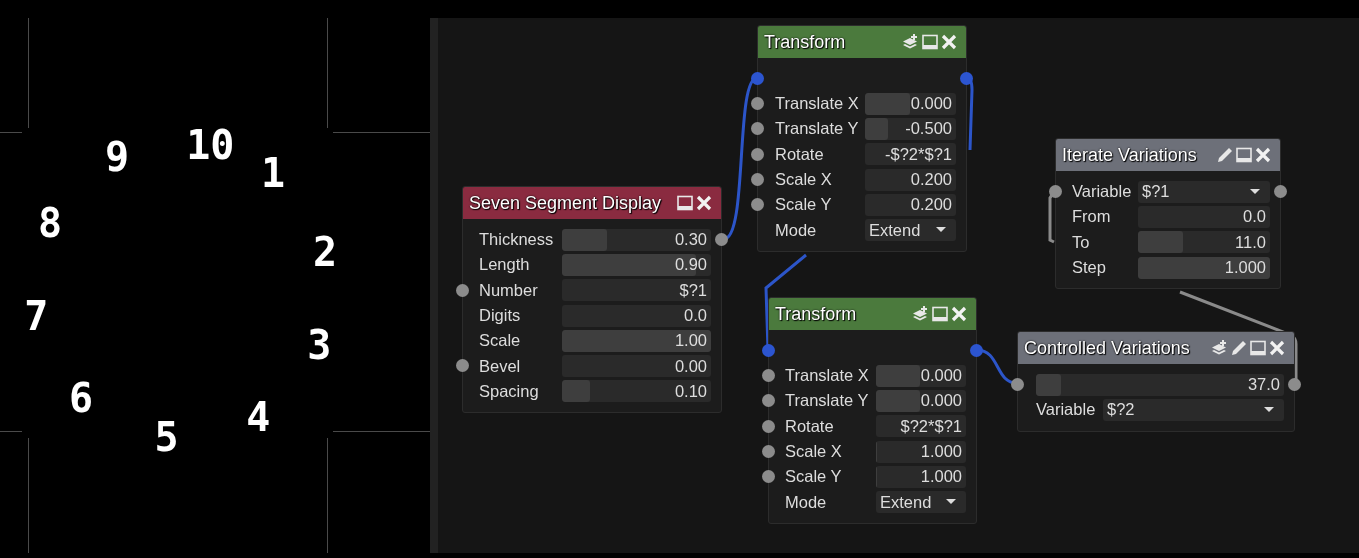 This screenshot has width=1359, height=558. Describe the element at coordinates (910, 128) in the screenshot. I see `slider-field: -0.500` at that location.